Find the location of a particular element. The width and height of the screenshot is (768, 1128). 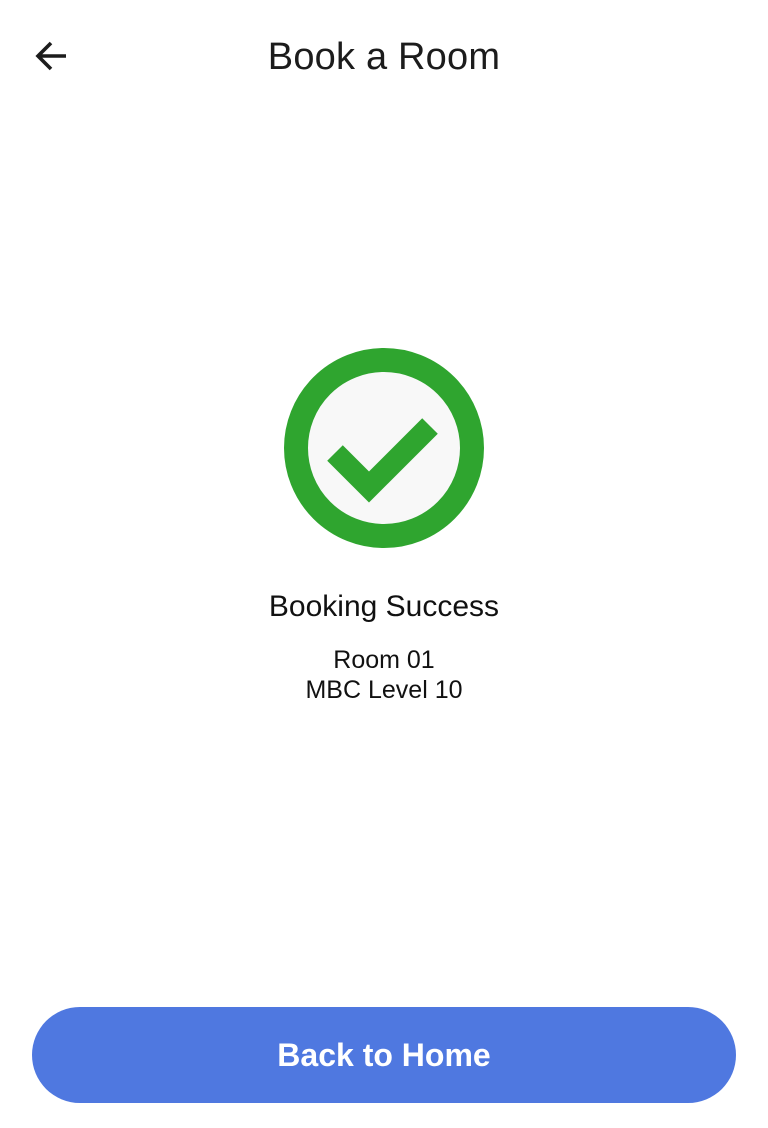

back-to-home-button: Back to Home is located at coordinates (384, 1055).